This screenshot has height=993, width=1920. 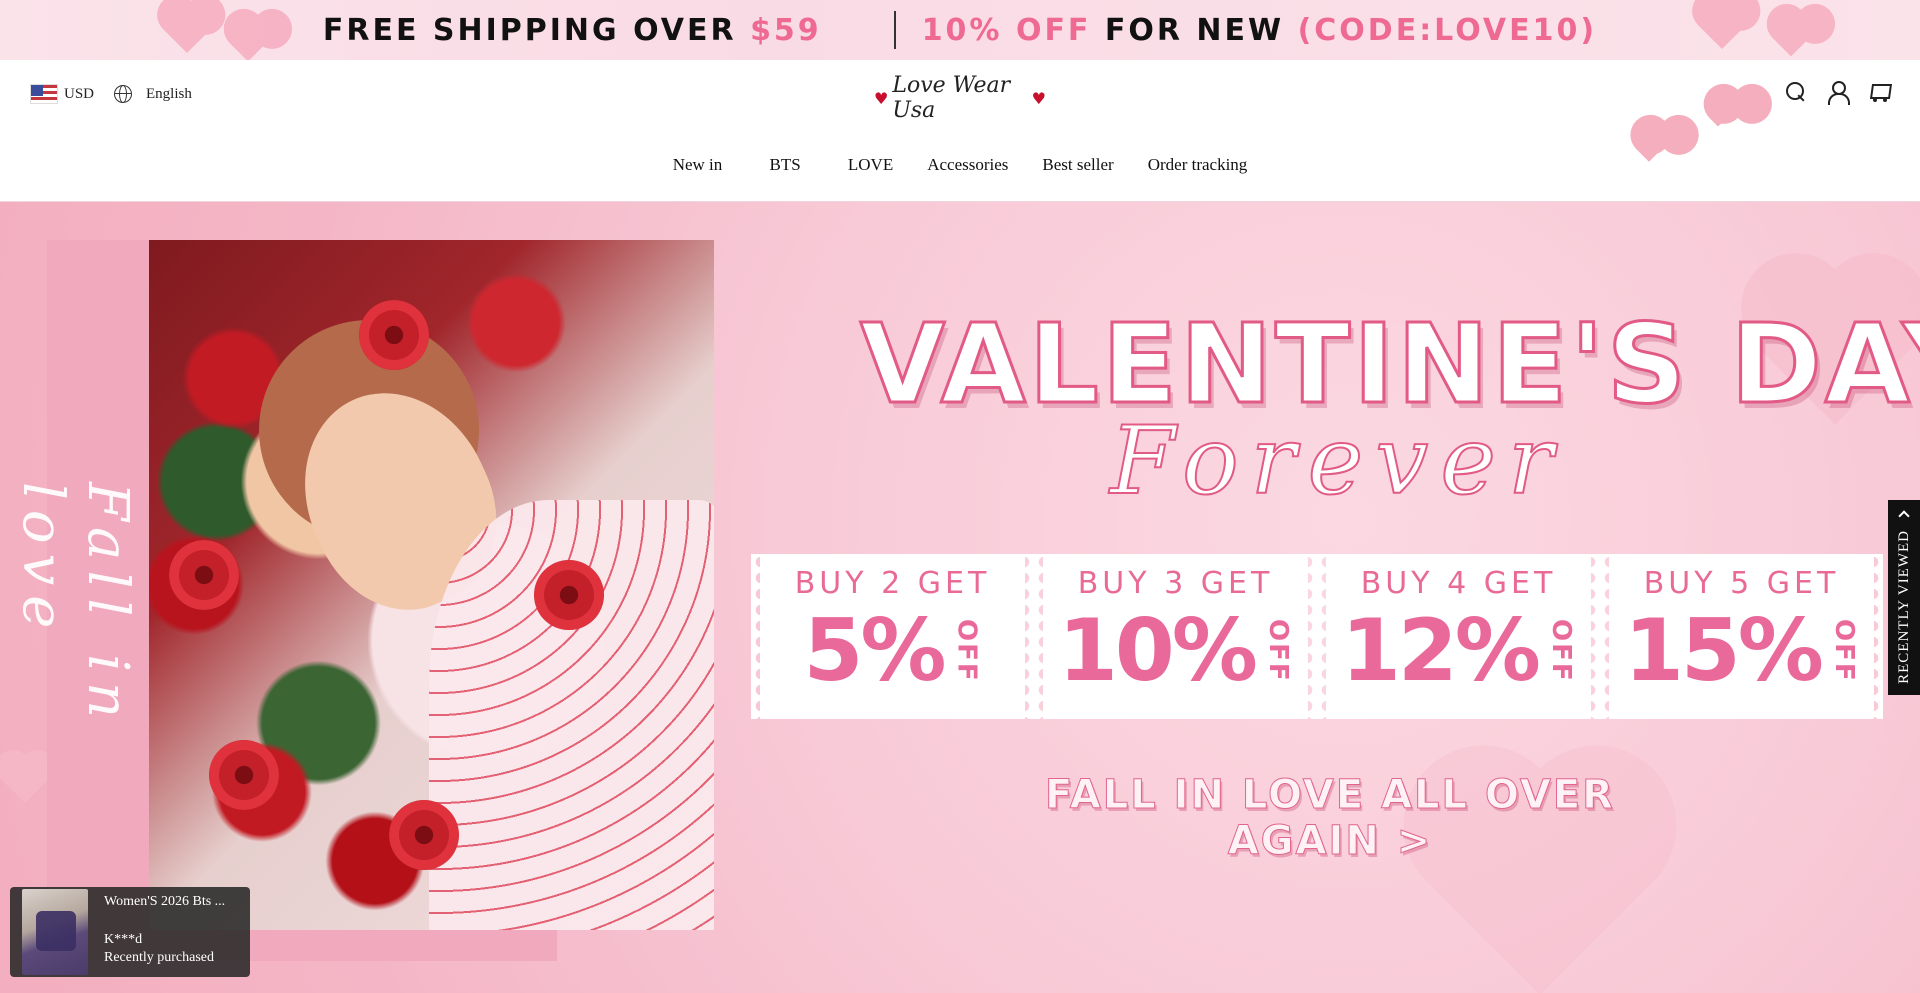 What do you see at coordinates (79, 94) in the screenshot?
I see `currency-selector: USD` at bounding box center [79, 94].